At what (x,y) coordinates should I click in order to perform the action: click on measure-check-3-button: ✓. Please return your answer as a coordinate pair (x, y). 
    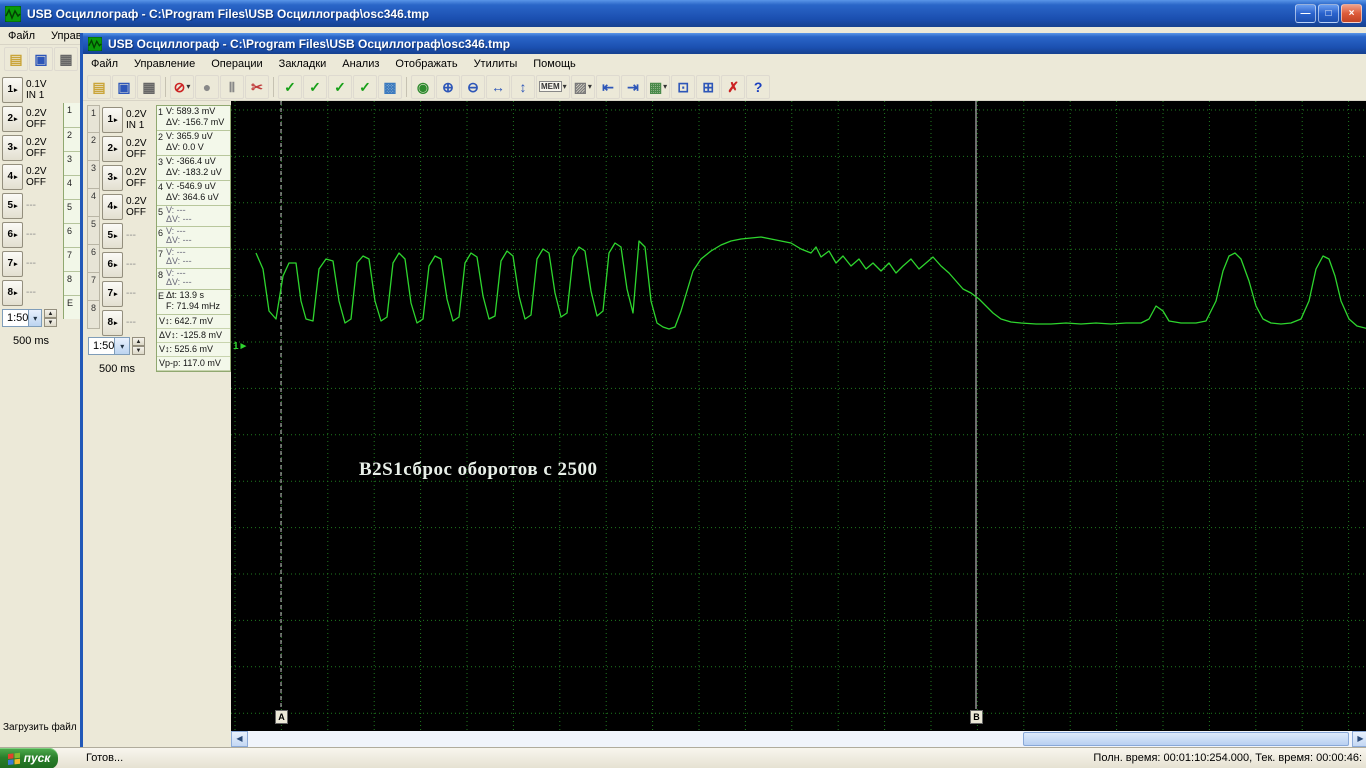
    Looking at the image, I should click on (340, 86).